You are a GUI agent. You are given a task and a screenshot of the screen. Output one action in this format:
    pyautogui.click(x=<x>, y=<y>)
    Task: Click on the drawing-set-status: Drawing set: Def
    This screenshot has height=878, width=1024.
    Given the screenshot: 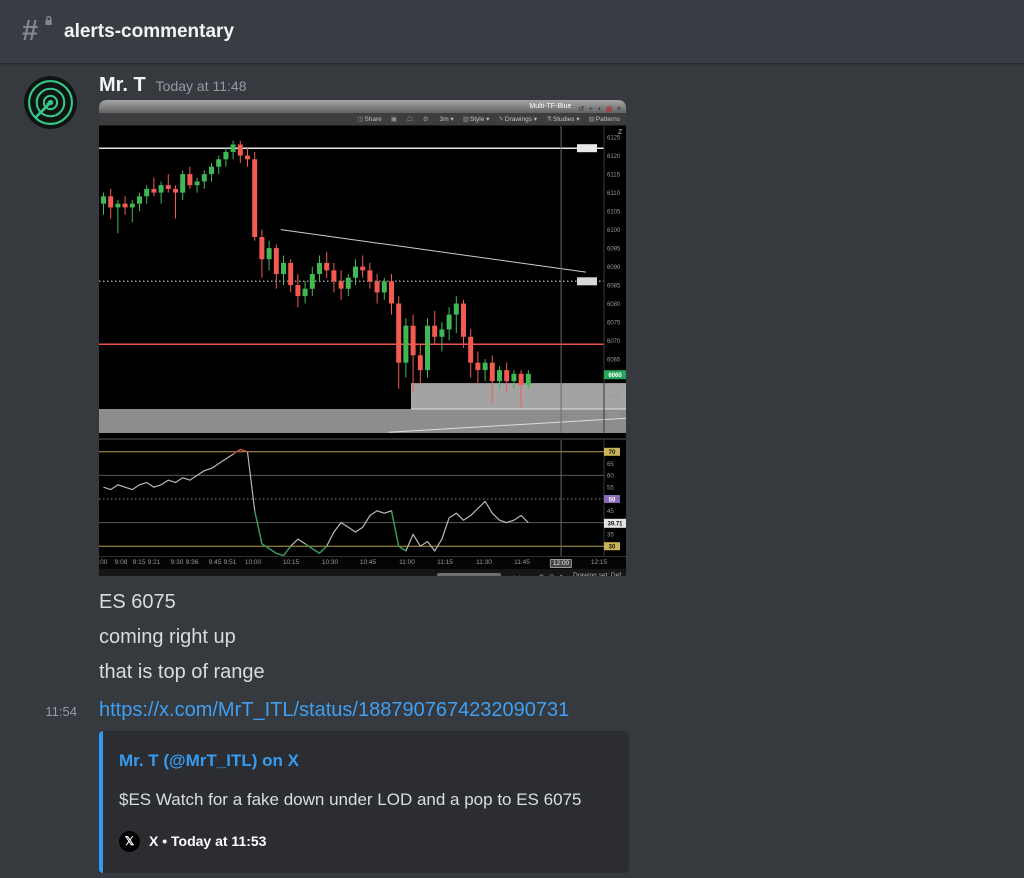 What is the action you would take?
    pyautogui.click(x=596, y=574)
    